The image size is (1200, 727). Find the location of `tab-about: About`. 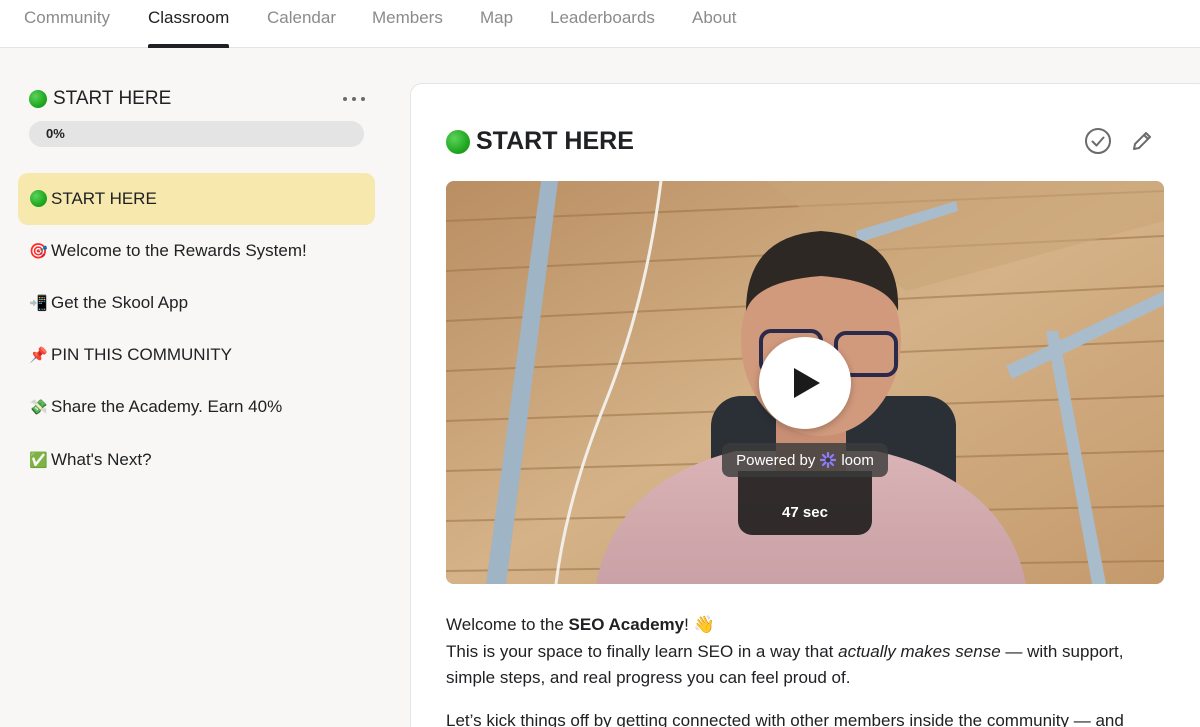

tab-about: About is located at coordinates (714, 24).